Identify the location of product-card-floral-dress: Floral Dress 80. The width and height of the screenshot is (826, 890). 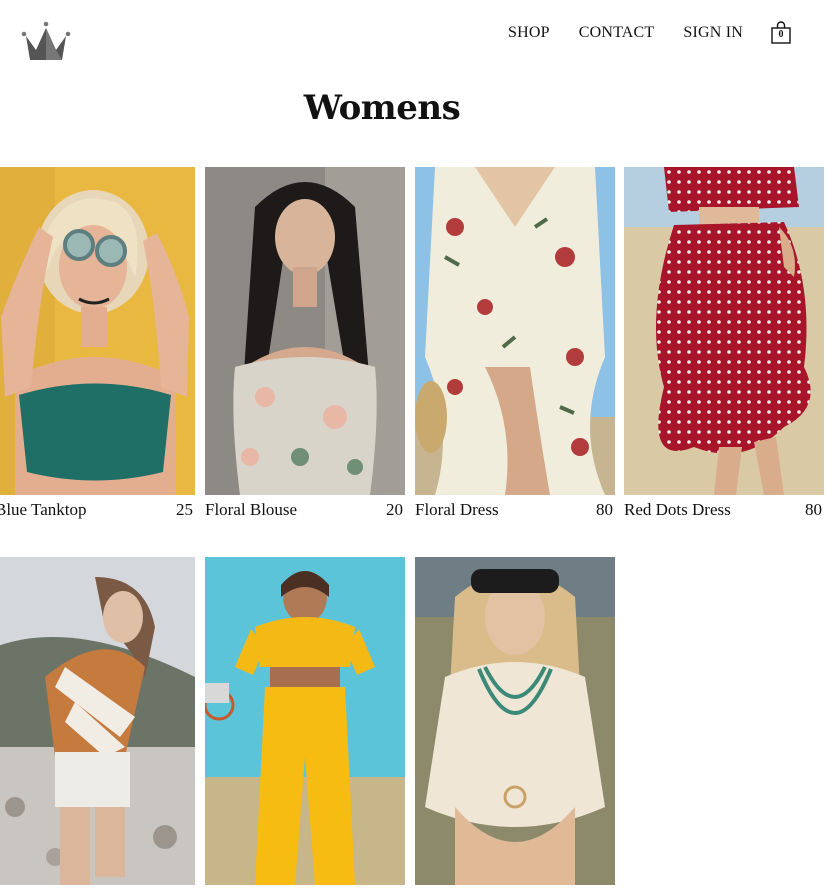
(515, 343).